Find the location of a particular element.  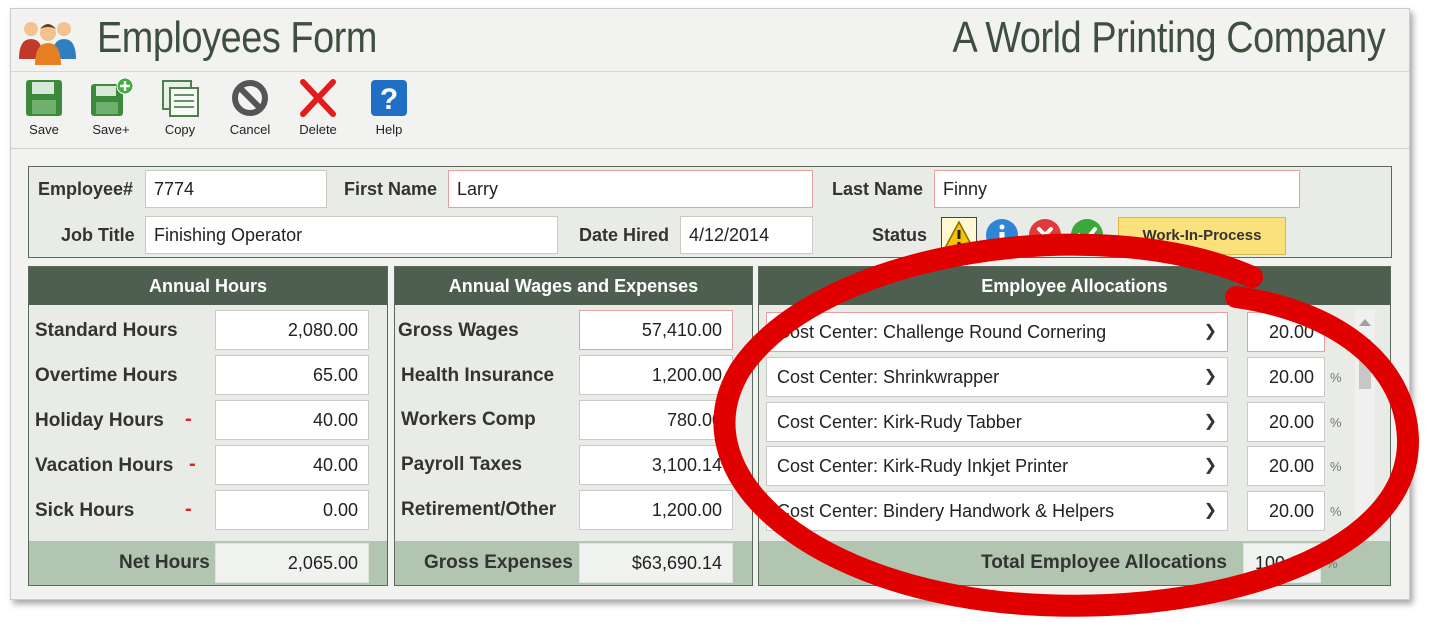

total-allocations-label: Total Employee Allocations is located at coordinates (1104, 562).